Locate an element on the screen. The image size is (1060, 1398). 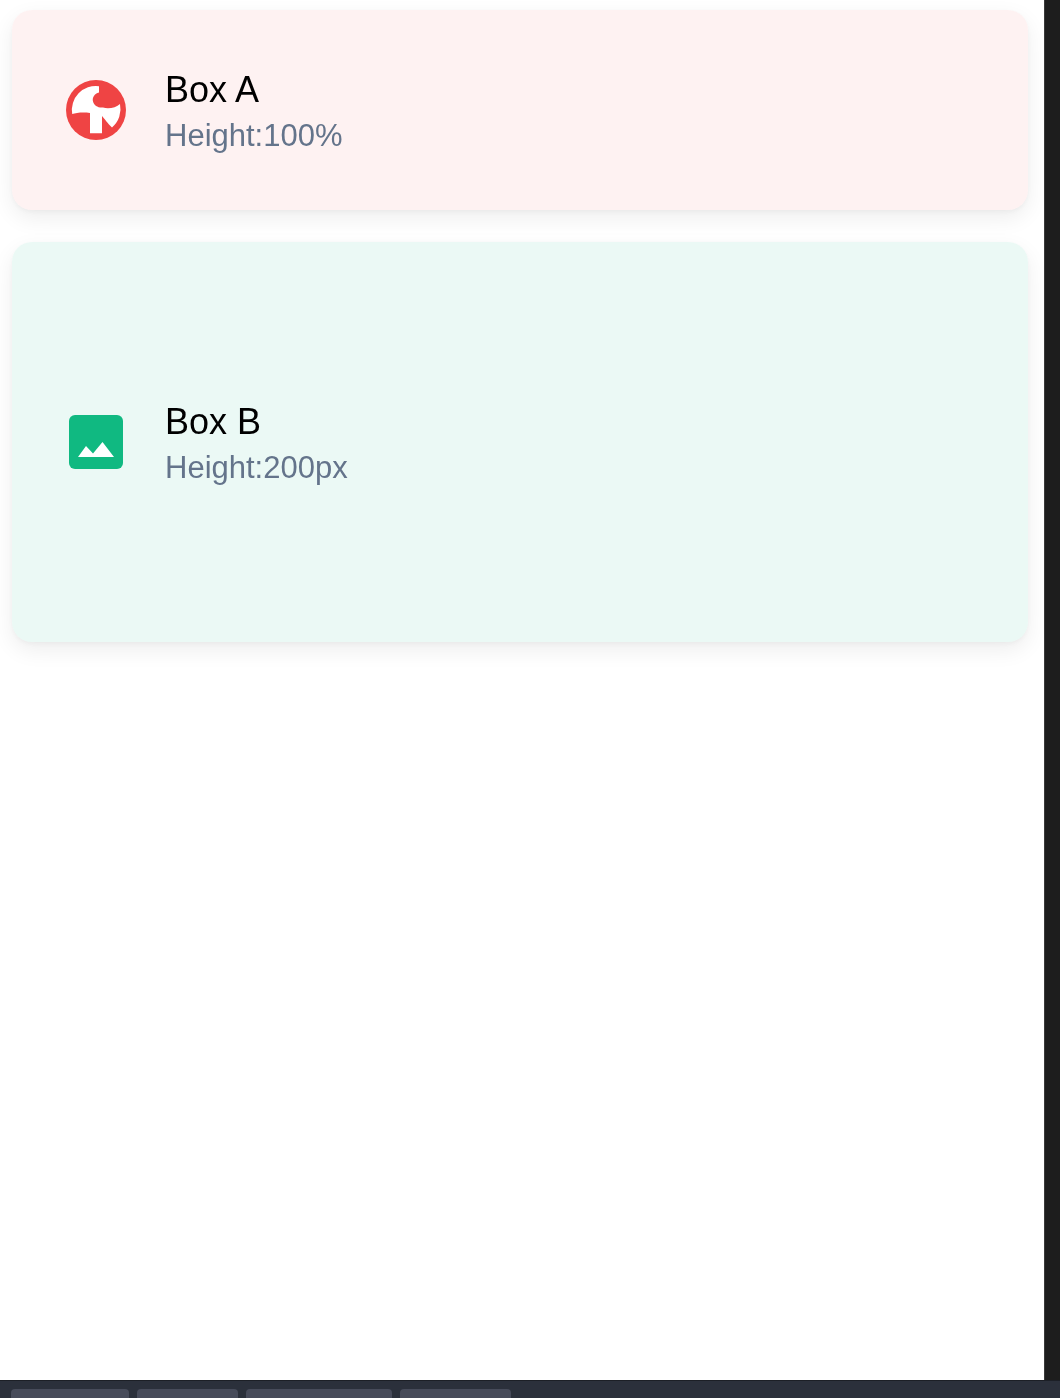
card-title: Box B is located at coordinates (214, 422).